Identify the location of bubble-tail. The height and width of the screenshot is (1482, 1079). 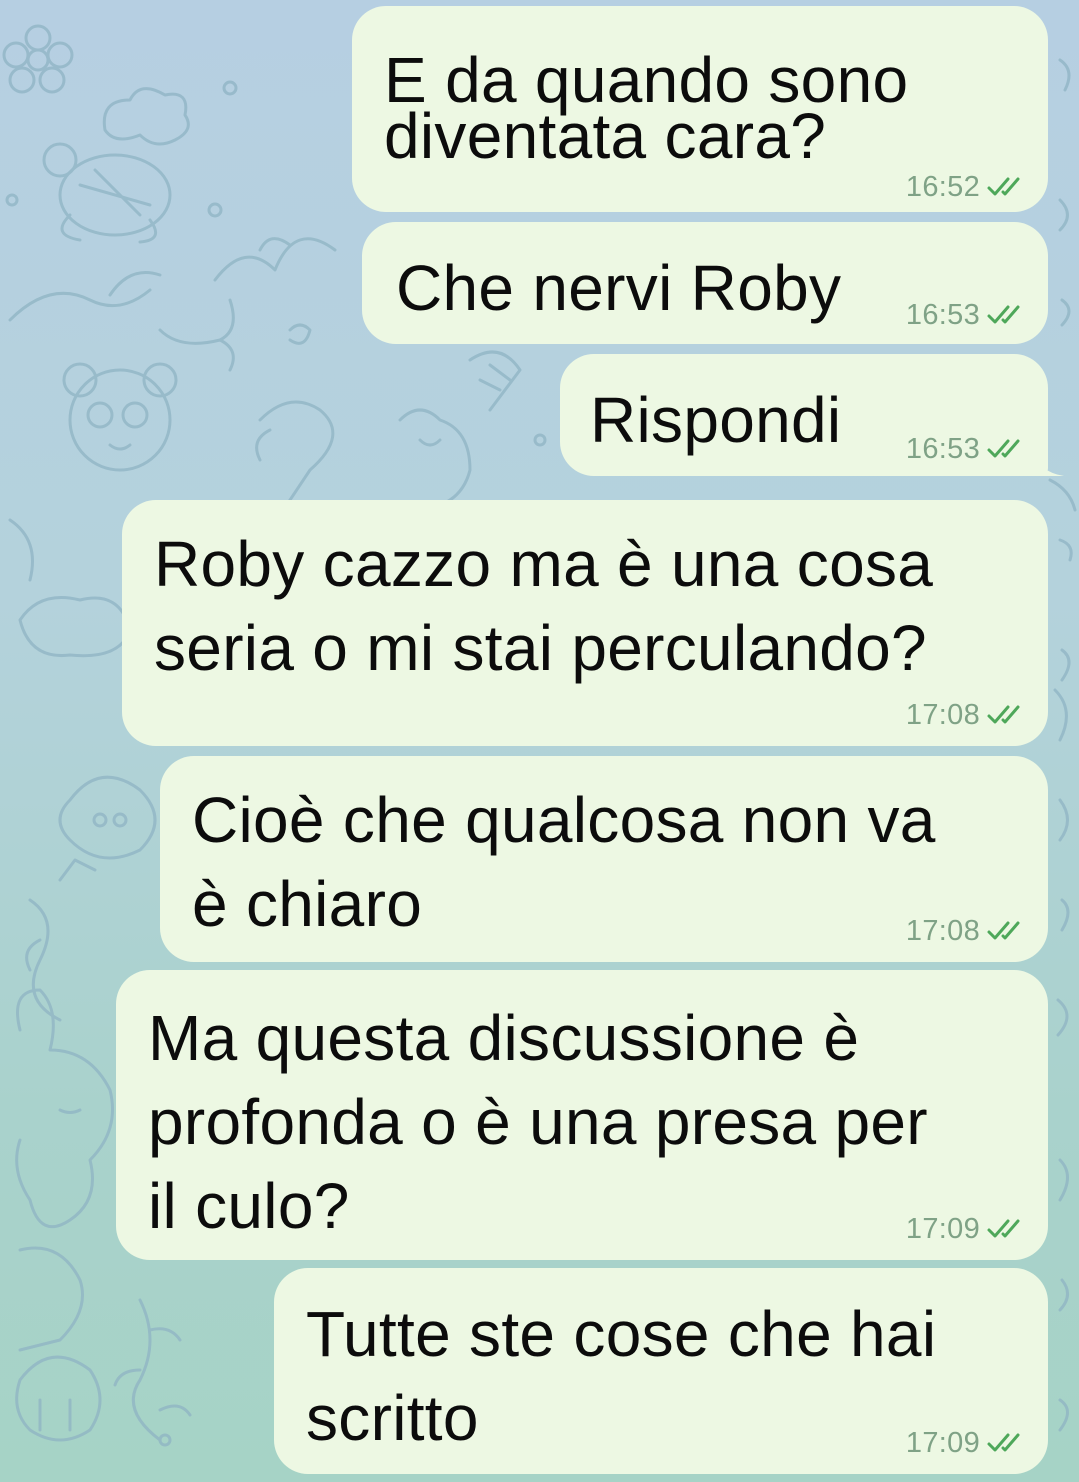
(1049, 463).